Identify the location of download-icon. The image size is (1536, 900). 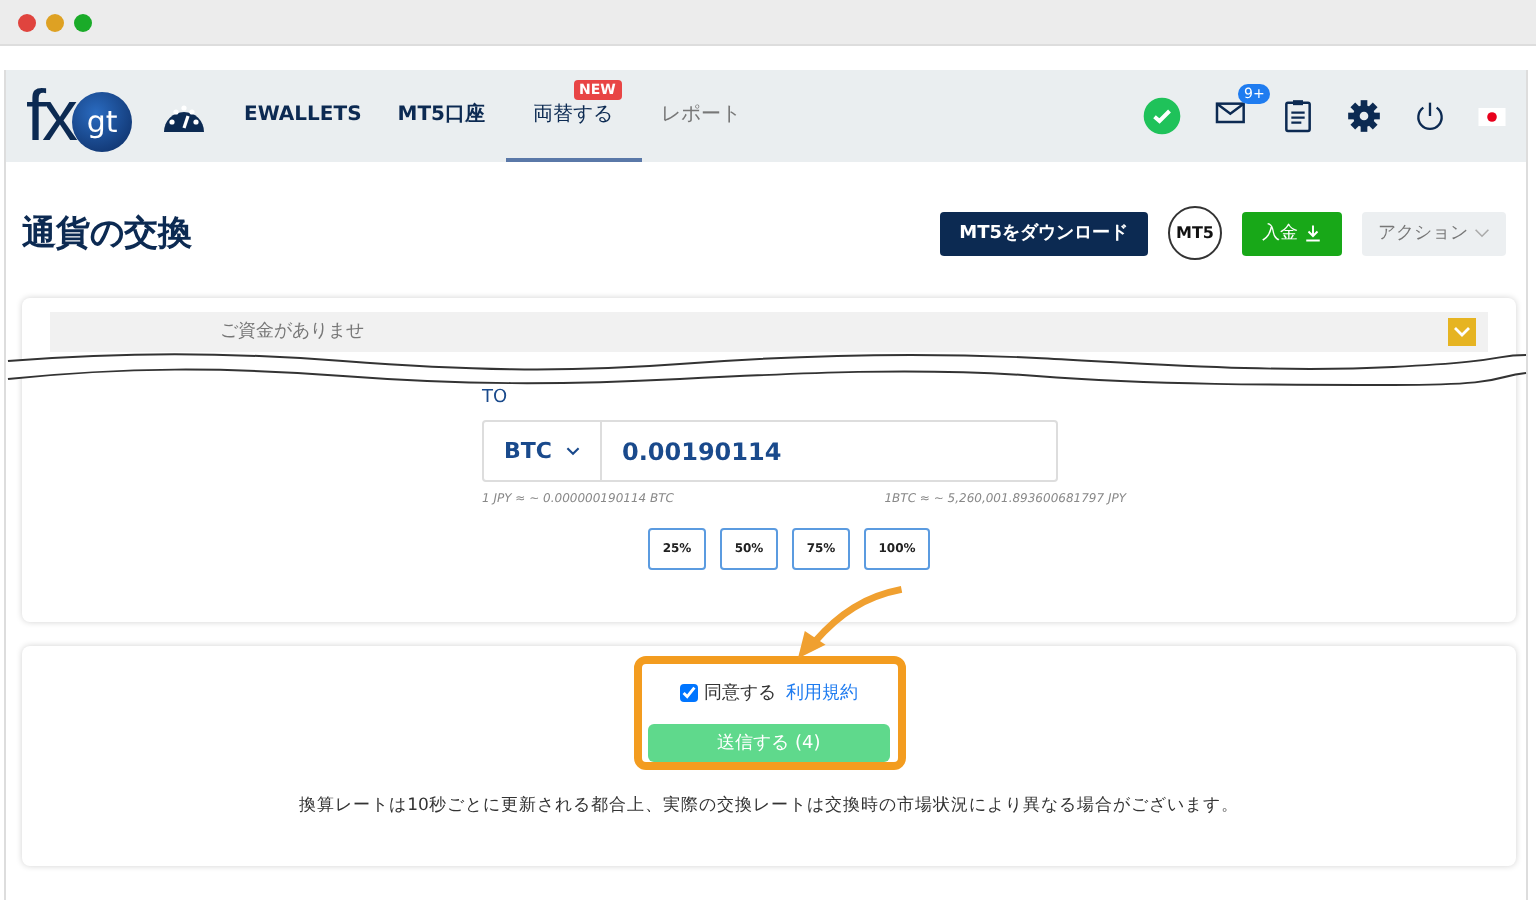
(1313, 233).